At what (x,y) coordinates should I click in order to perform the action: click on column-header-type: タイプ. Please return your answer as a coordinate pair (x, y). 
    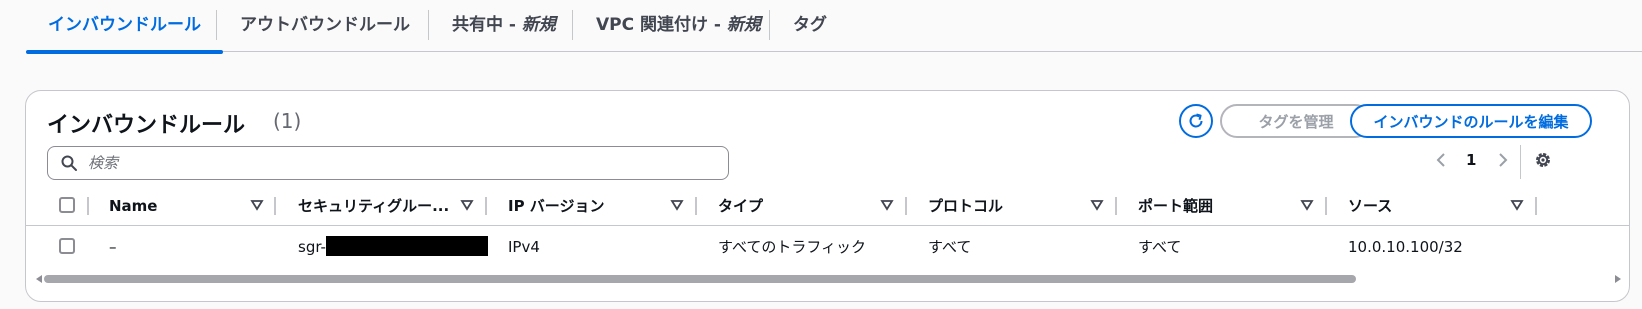
    Looking at the image, I should click on (798, 206).